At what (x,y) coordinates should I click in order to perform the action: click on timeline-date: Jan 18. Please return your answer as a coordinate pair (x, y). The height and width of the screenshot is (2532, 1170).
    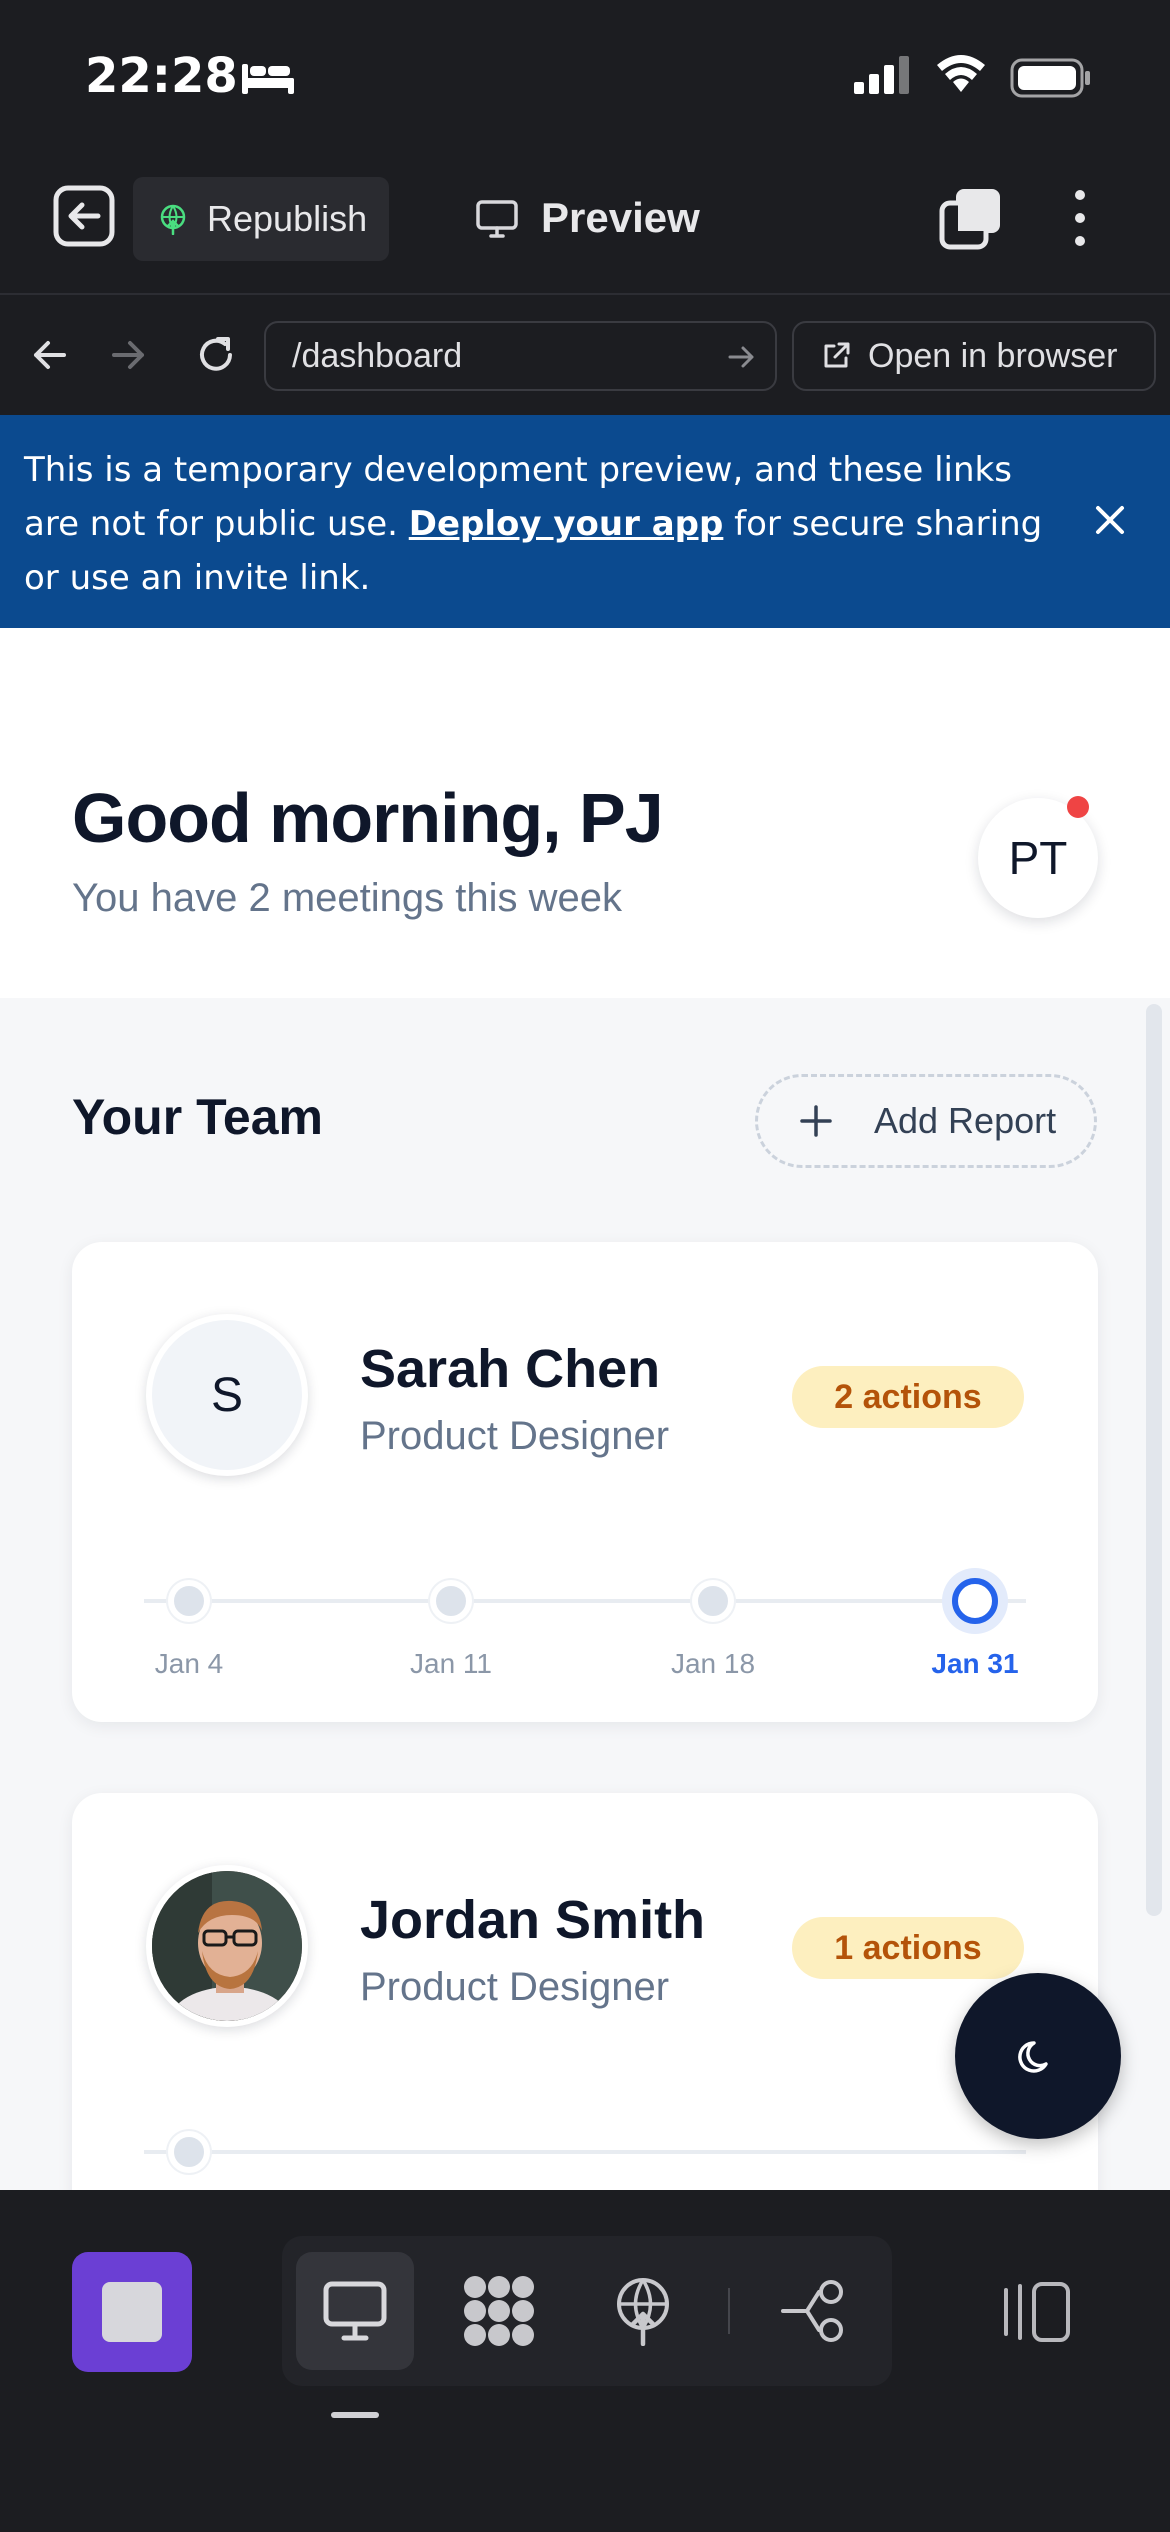
    Looking at the image, I should click on (713, 1663).